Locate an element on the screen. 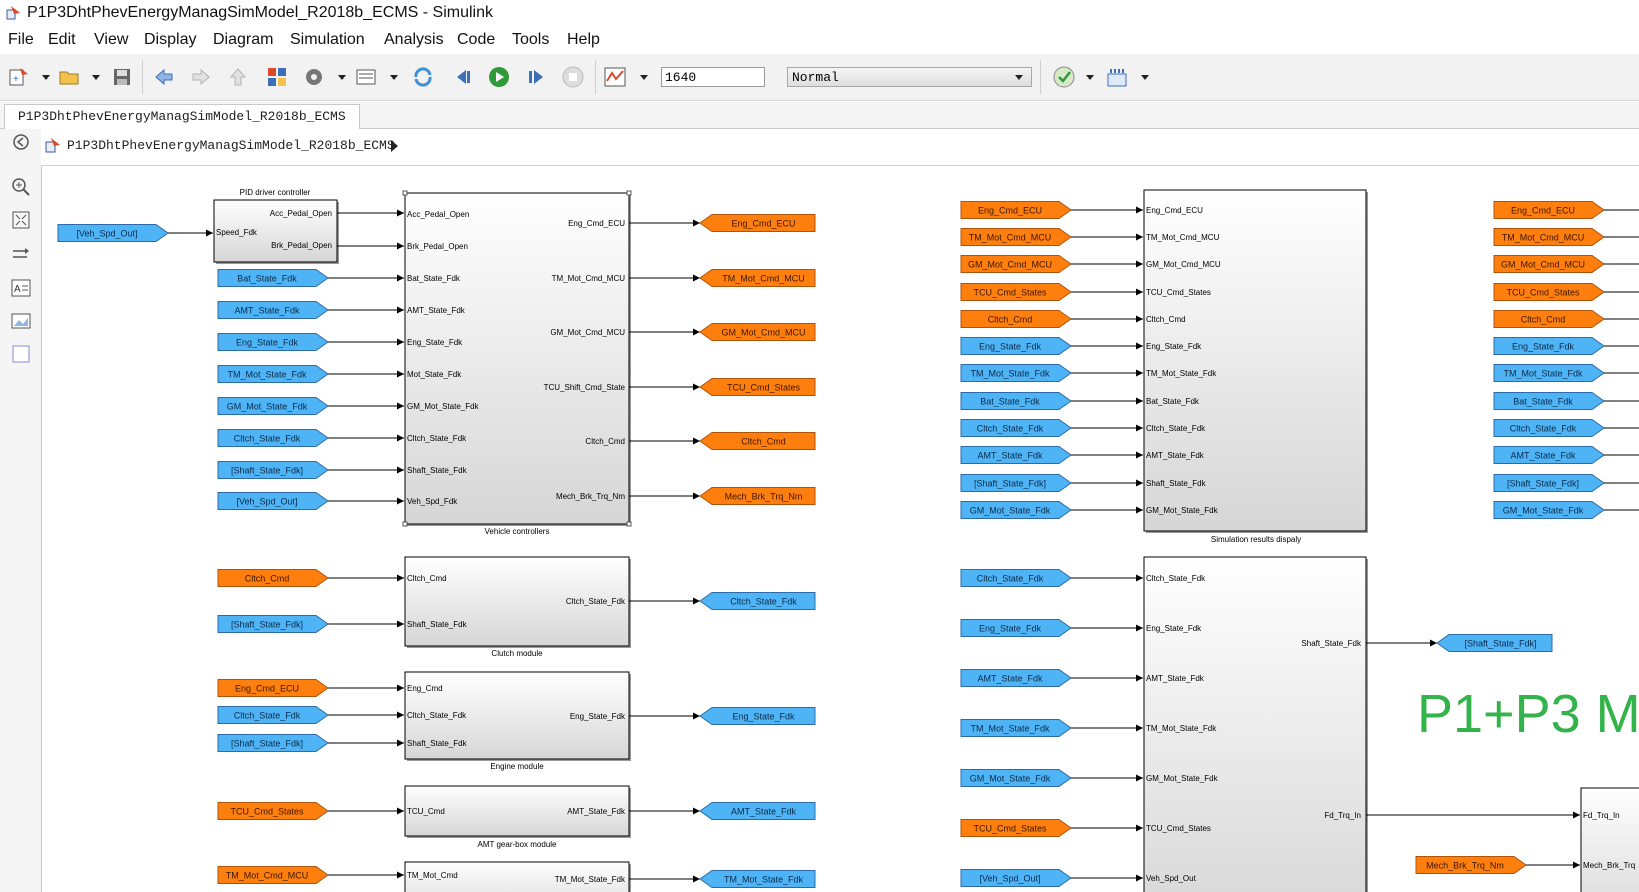 The height and width of the screenshot is (892, 1639). sdi-dropdown-icon is located at coordinates (644, 77).